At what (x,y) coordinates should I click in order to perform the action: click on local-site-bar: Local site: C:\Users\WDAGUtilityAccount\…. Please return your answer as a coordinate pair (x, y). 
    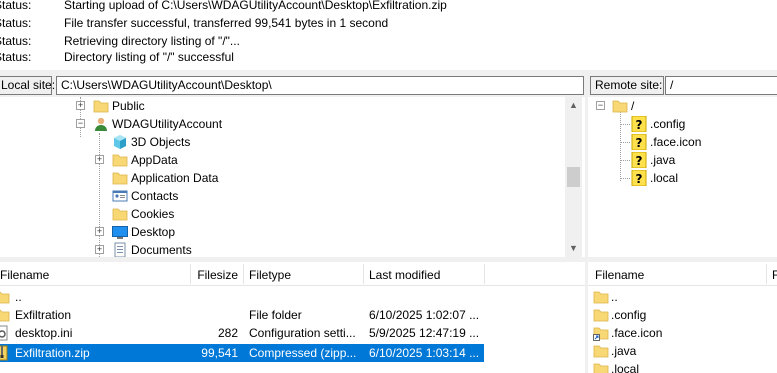
    Looking at the image, I should click on (292, 85).